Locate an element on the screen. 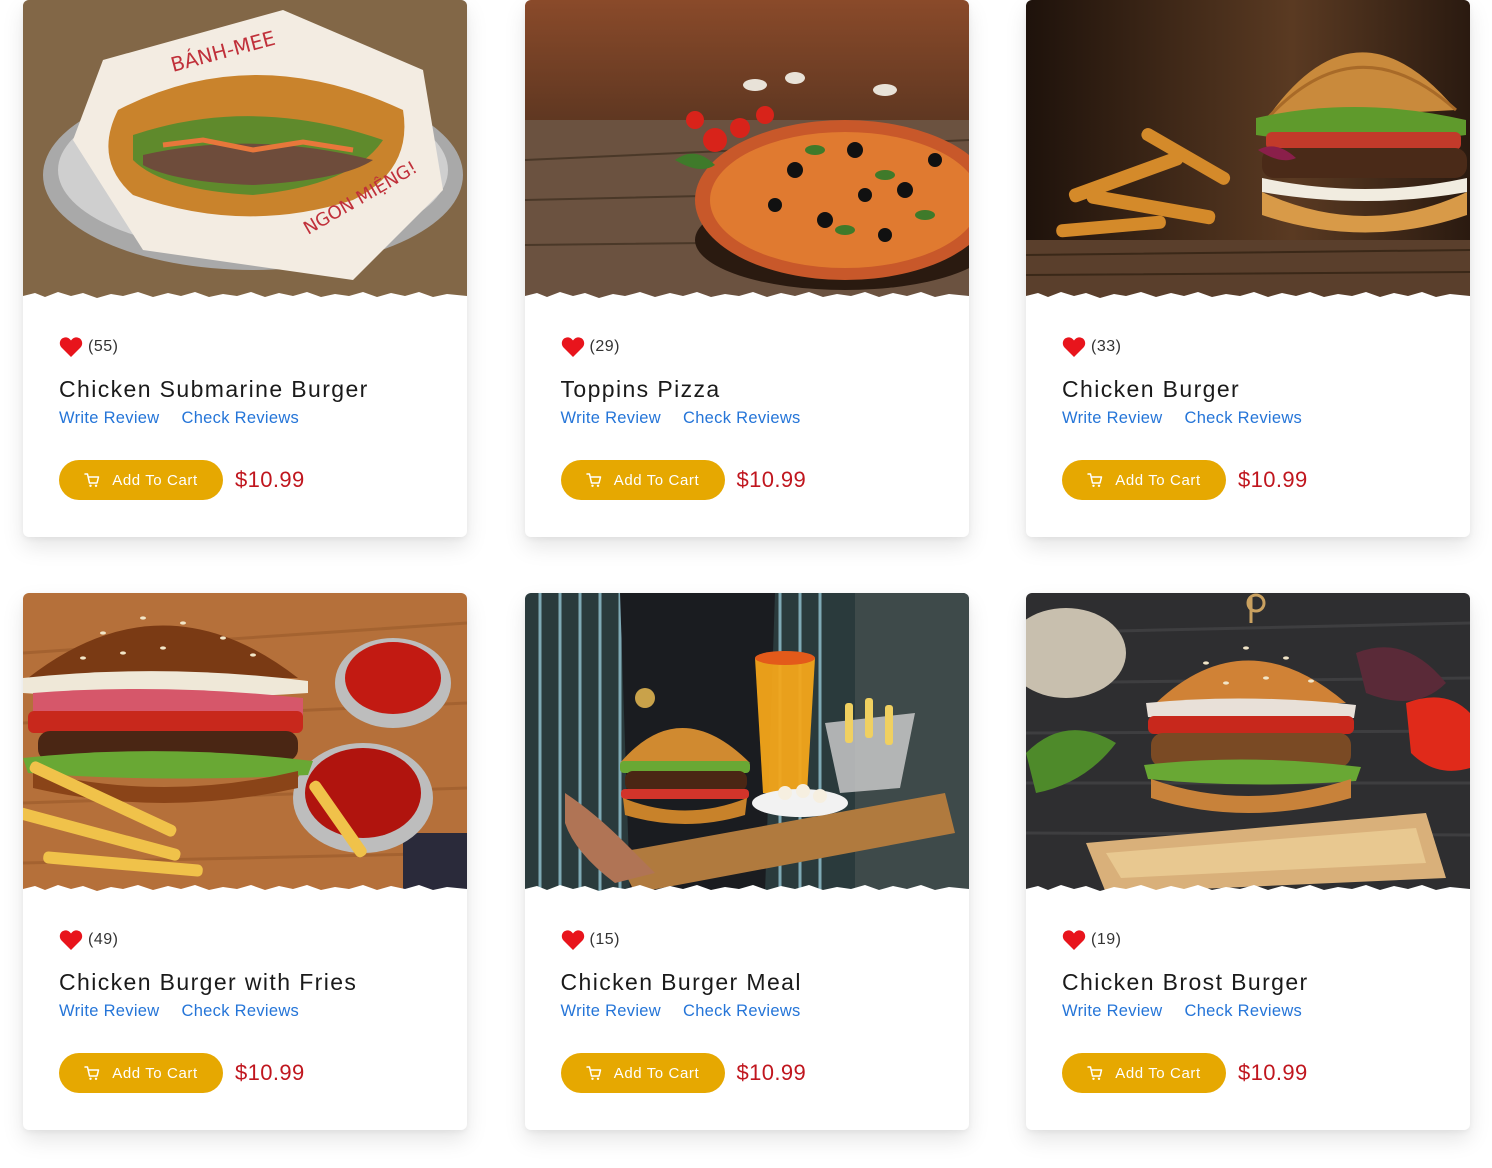  rating: (33) is located at coordinates (1248, 347).